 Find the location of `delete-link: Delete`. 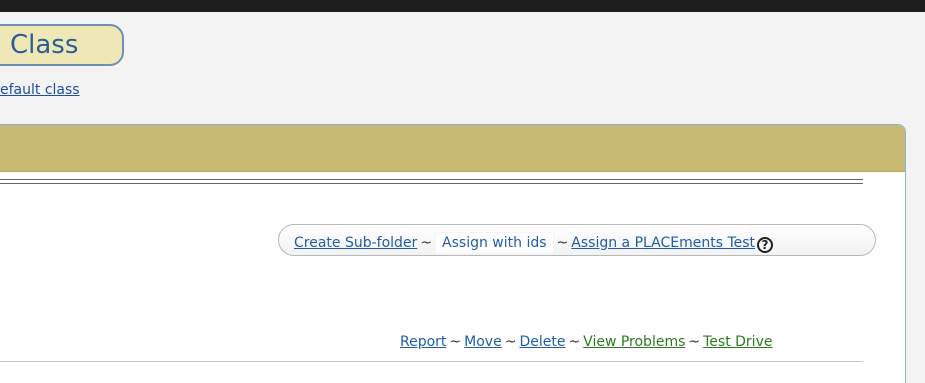

delete-link: Delete is located at coordinates (542, 342).